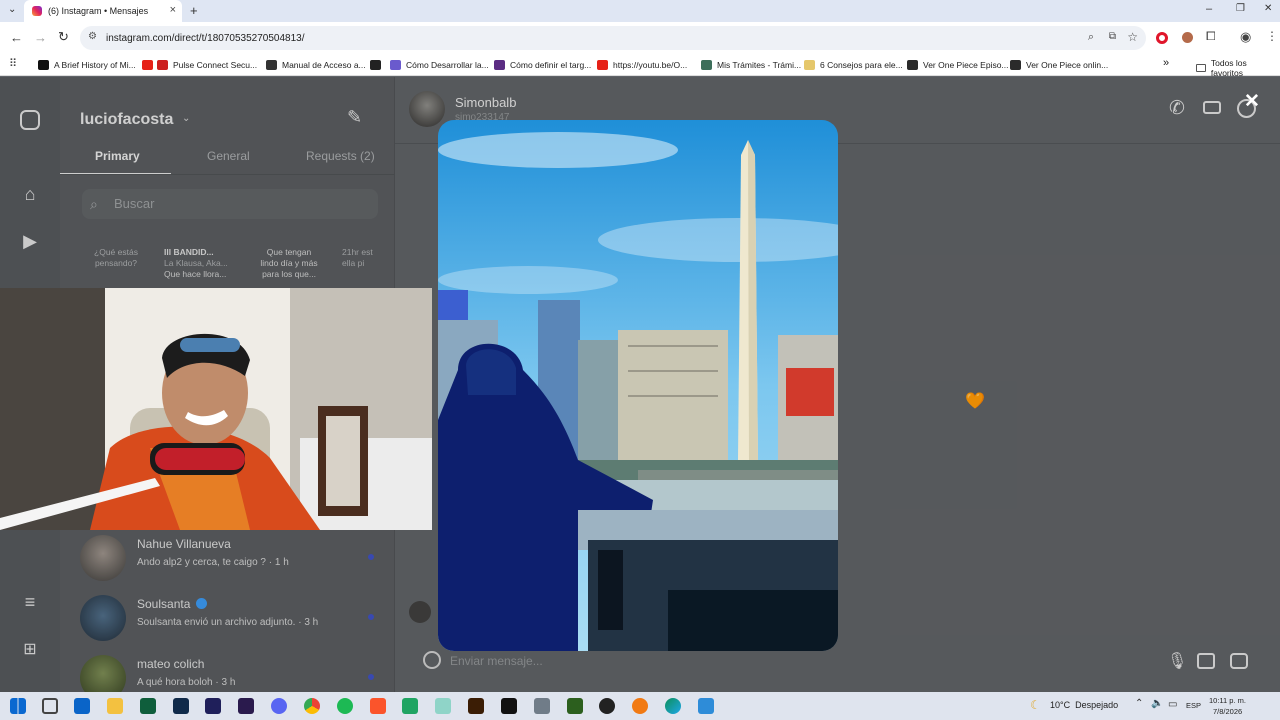  Describe the element at coordinates (312, 706) in the screenshot. I see `chrome-icon` at that location.